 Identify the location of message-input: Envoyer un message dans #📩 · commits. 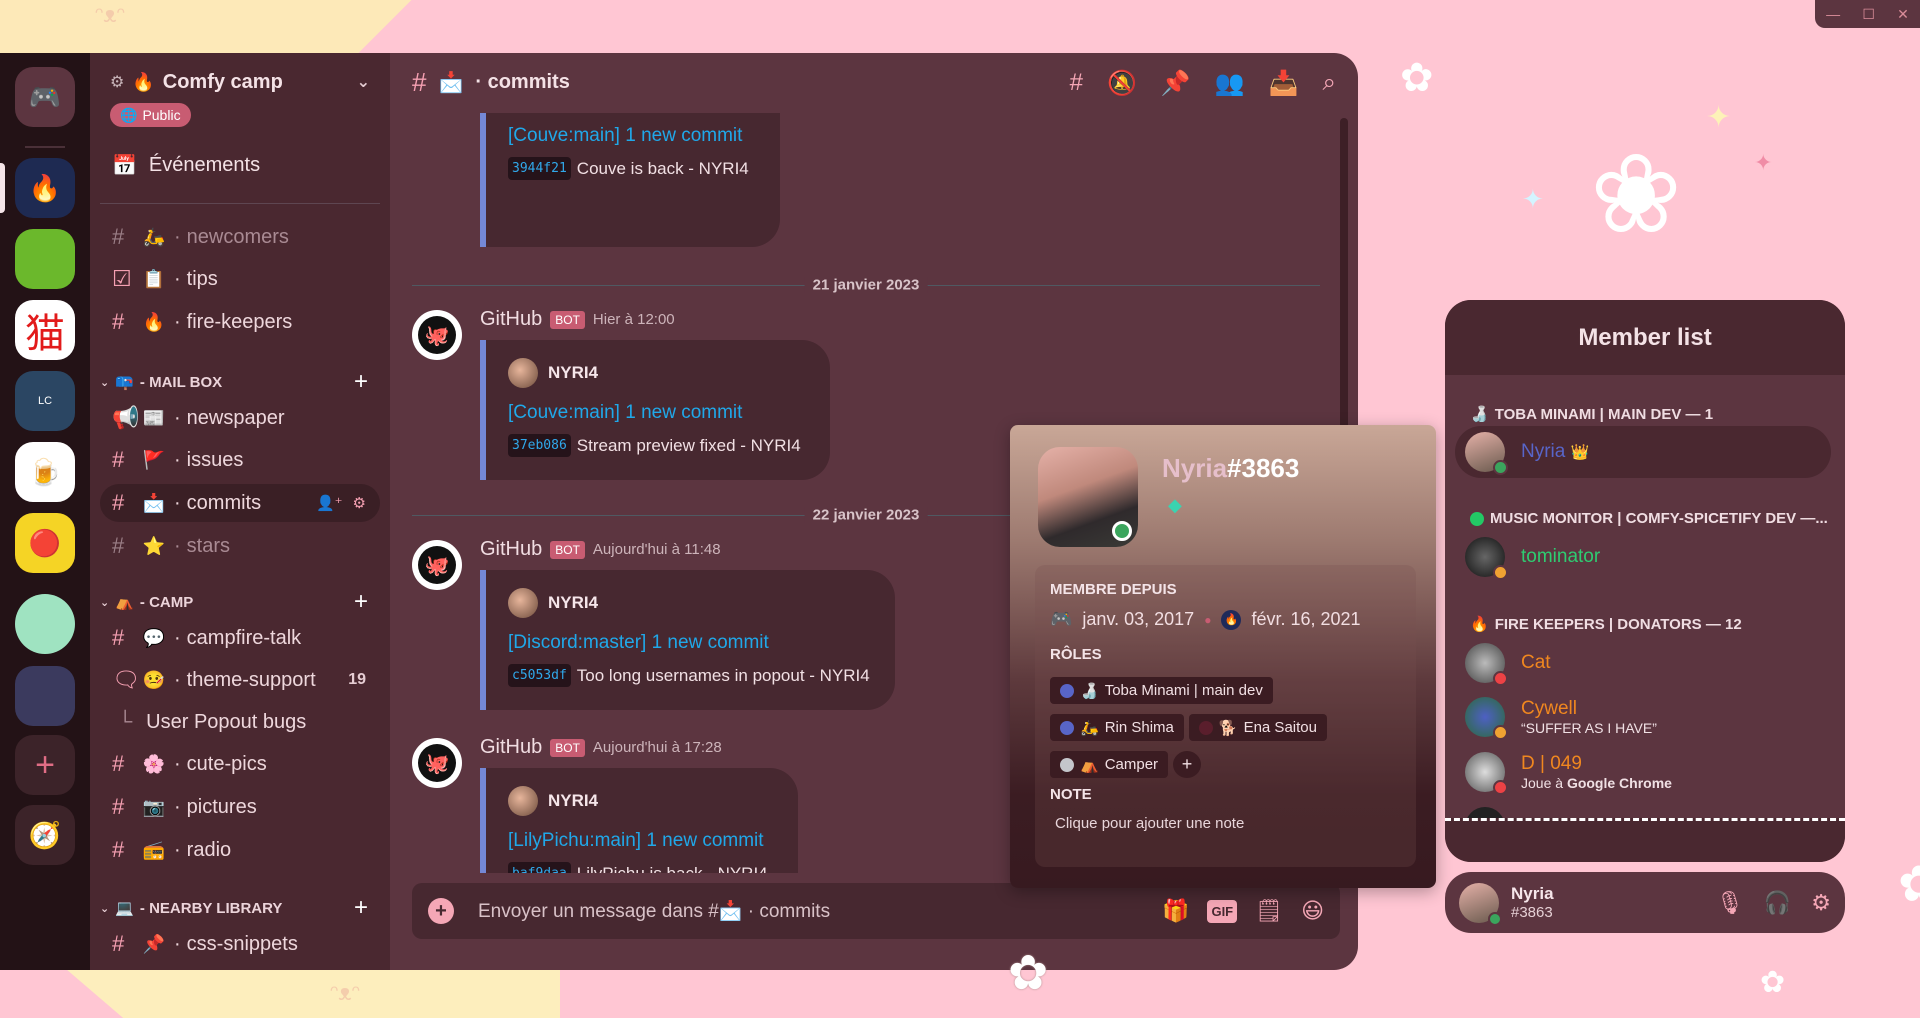
(654, 911).